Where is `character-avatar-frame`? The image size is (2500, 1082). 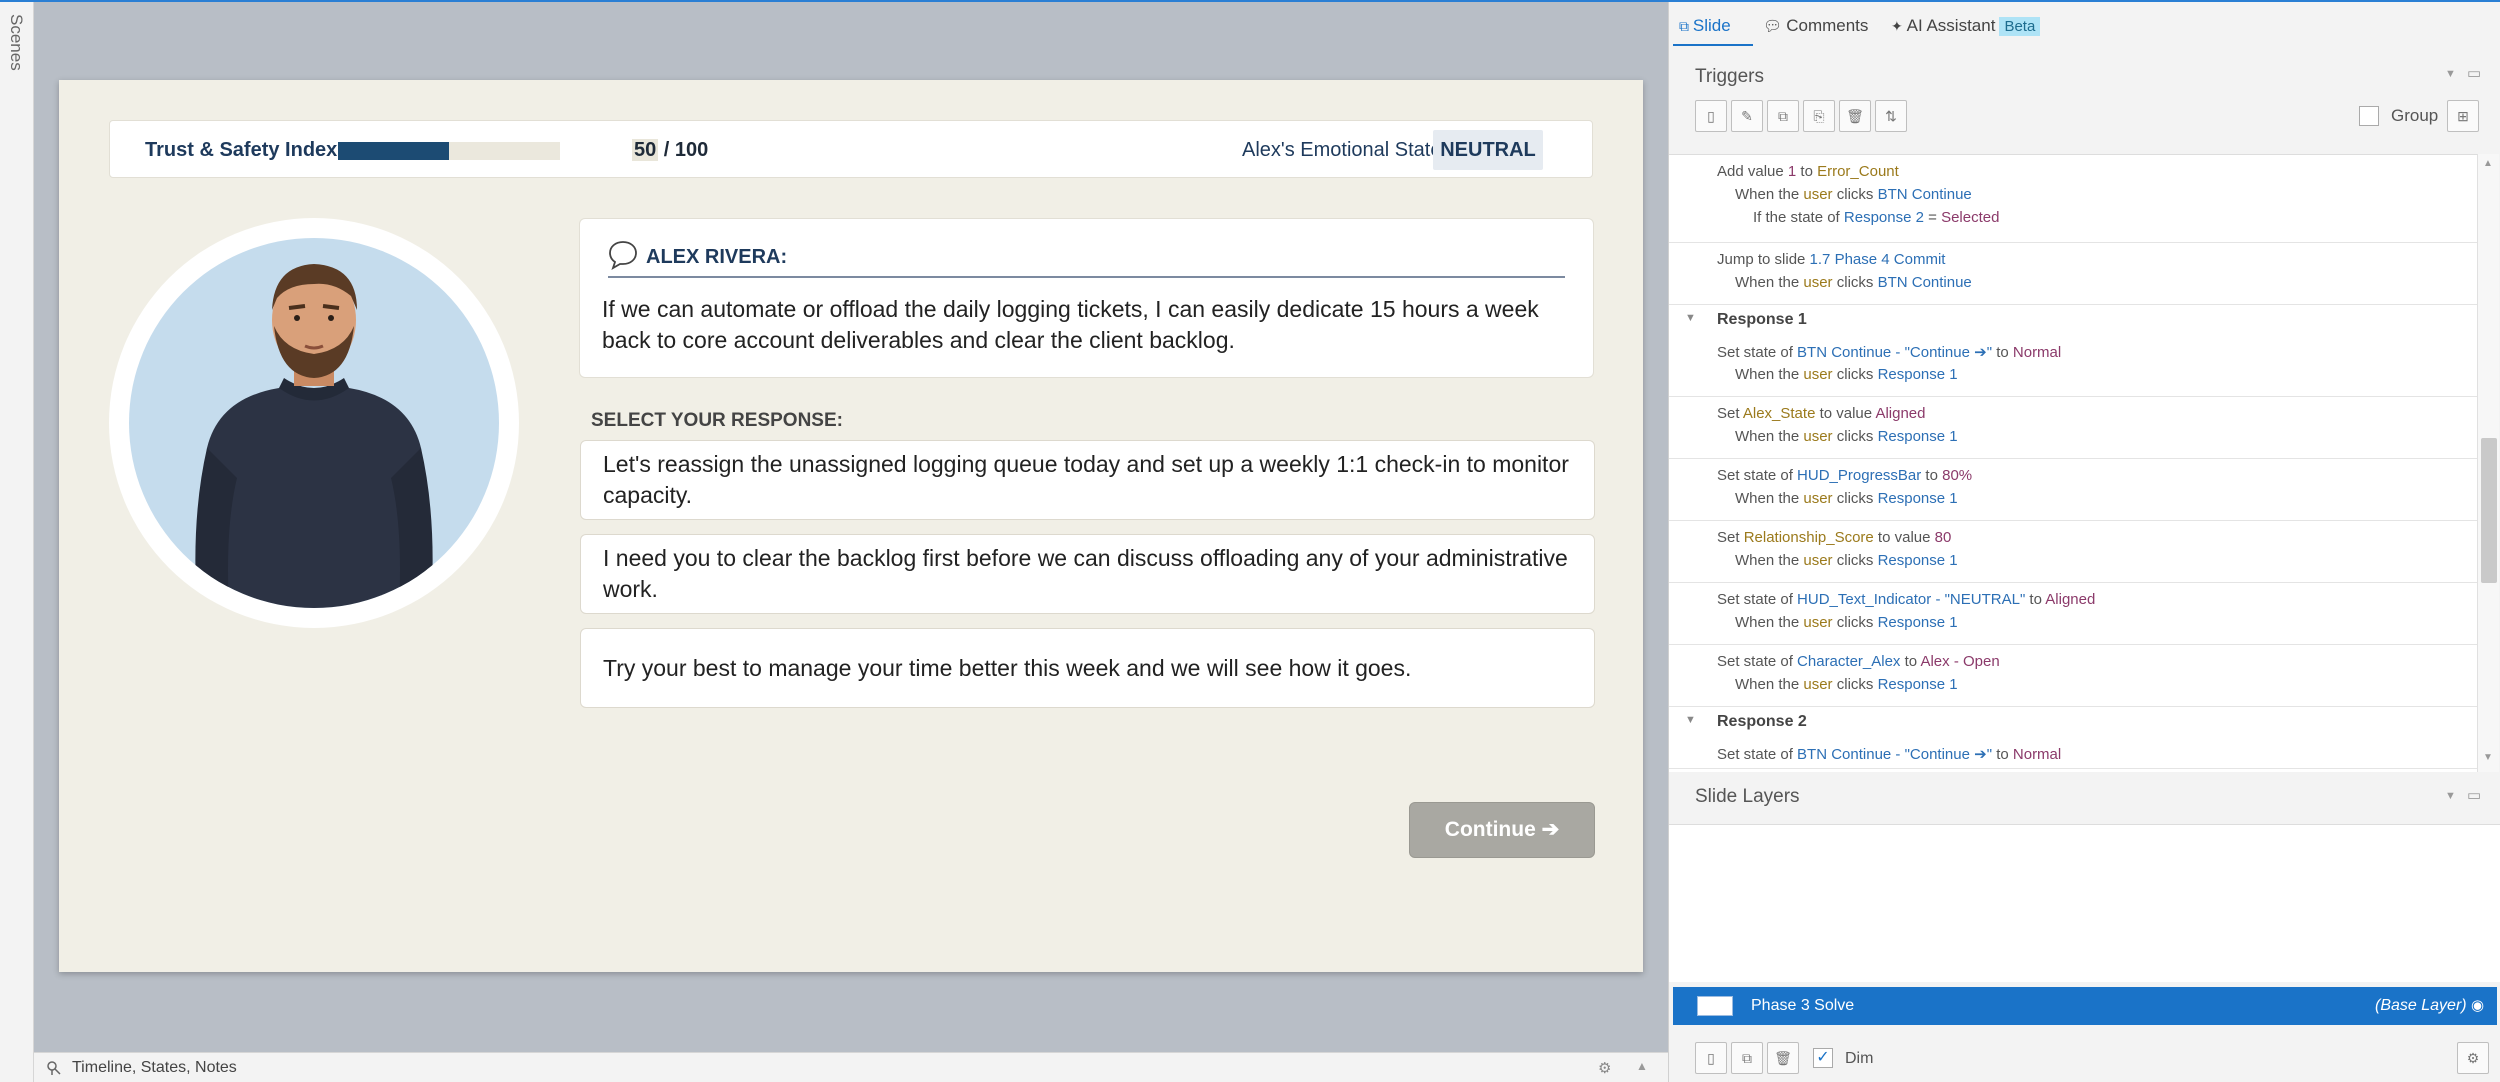 character-avatar-frame is located at coordinates (314, 423).